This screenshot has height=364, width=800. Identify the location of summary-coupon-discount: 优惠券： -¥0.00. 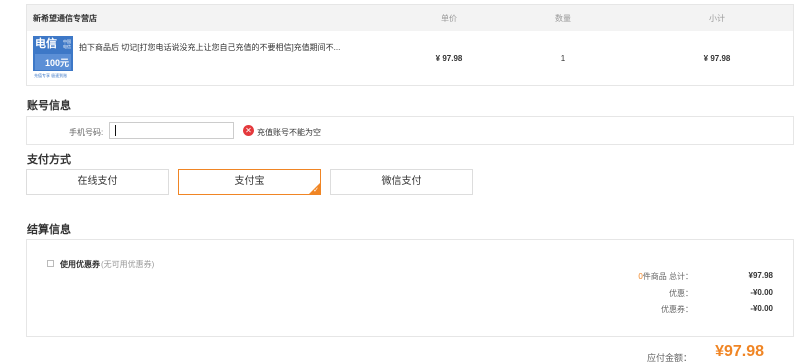
(693, 309).